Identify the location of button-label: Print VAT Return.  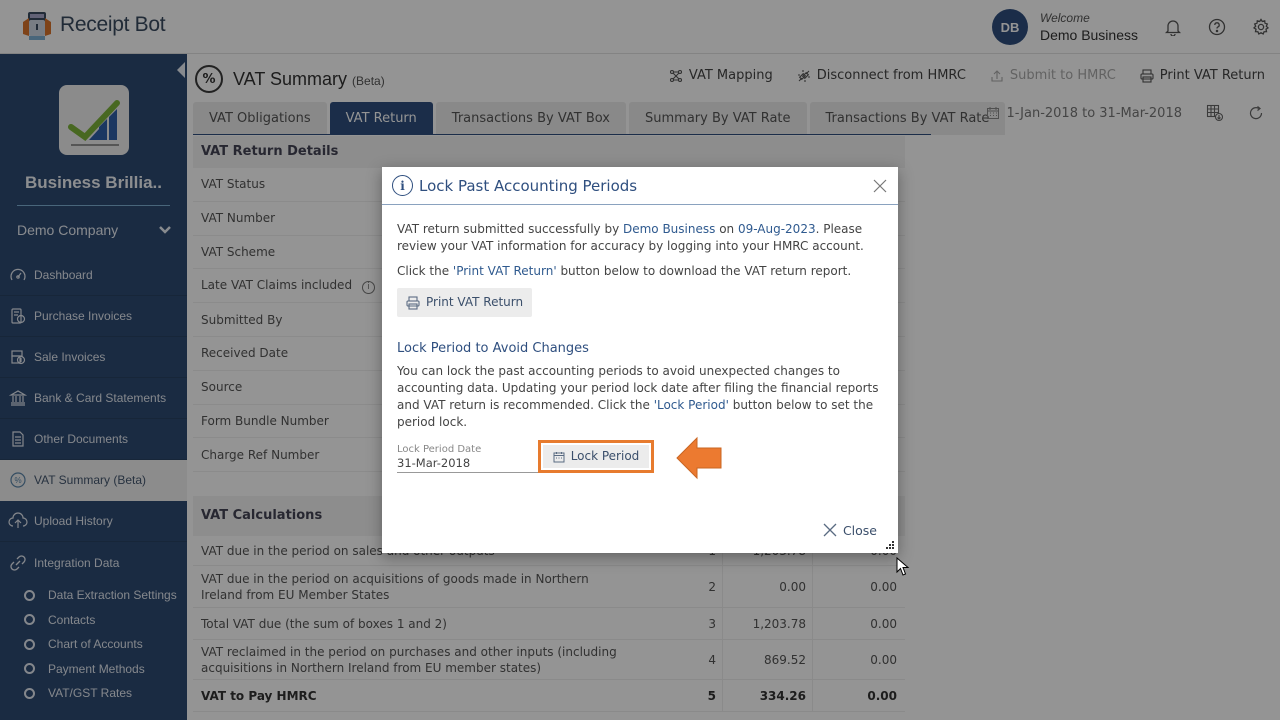
(475, 302).